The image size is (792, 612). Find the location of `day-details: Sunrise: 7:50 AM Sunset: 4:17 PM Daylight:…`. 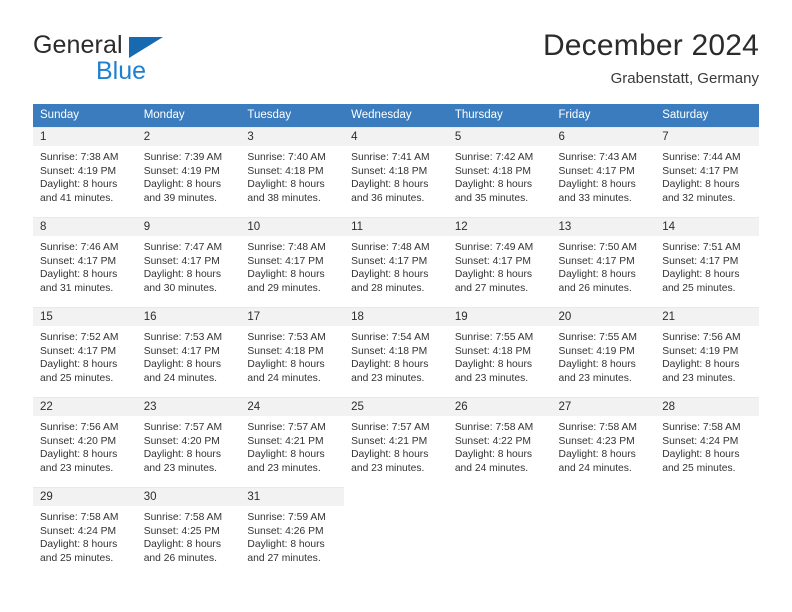

day-details: Sunrise: 7:50 AM Sunset: 4:17 PM Daylight:… is located at coordinates (604, 265).